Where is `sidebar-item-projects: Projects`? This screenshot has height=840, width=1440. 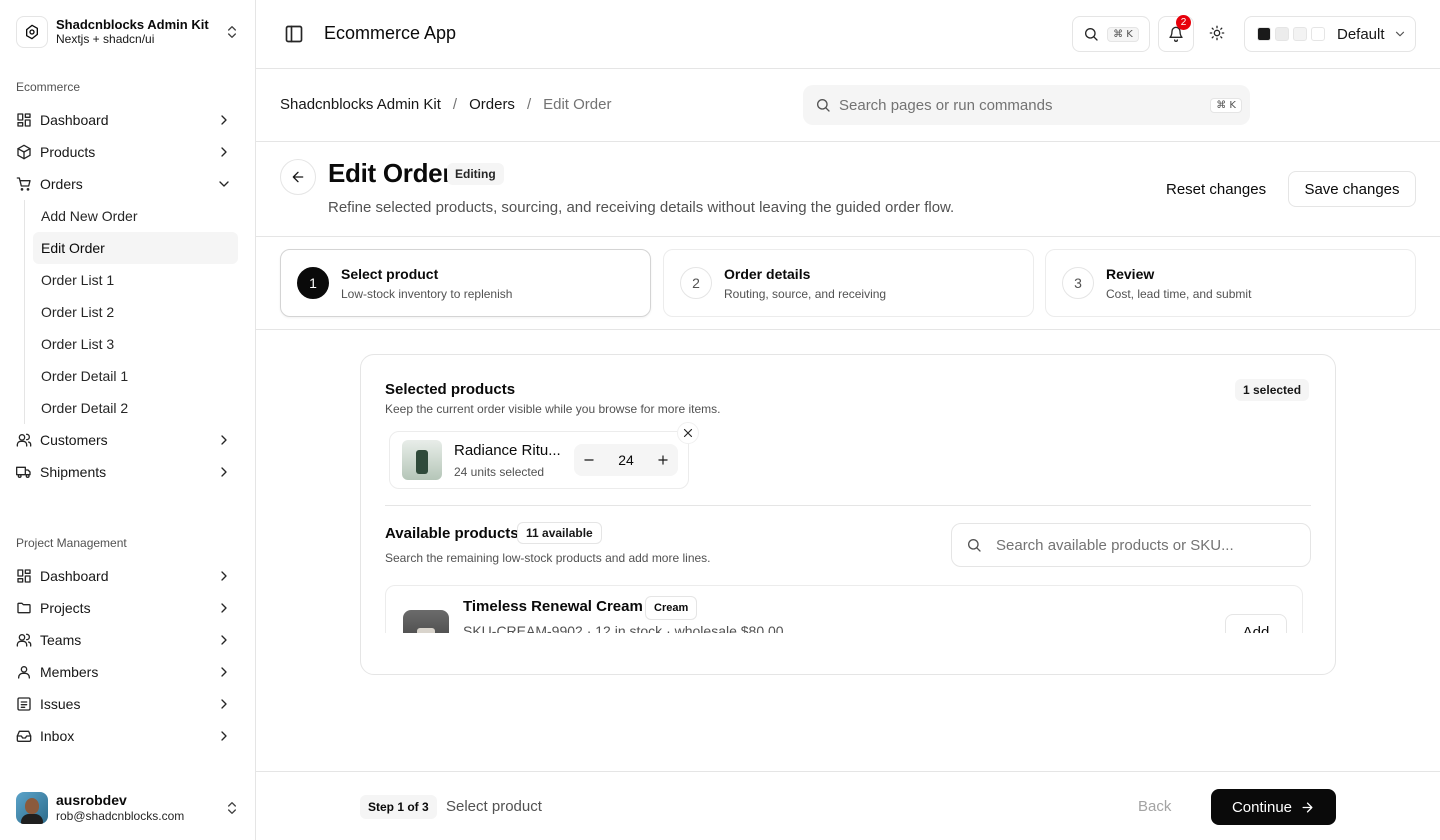
sidebar-item-projects: Projects is located at coordinates (128, 608).